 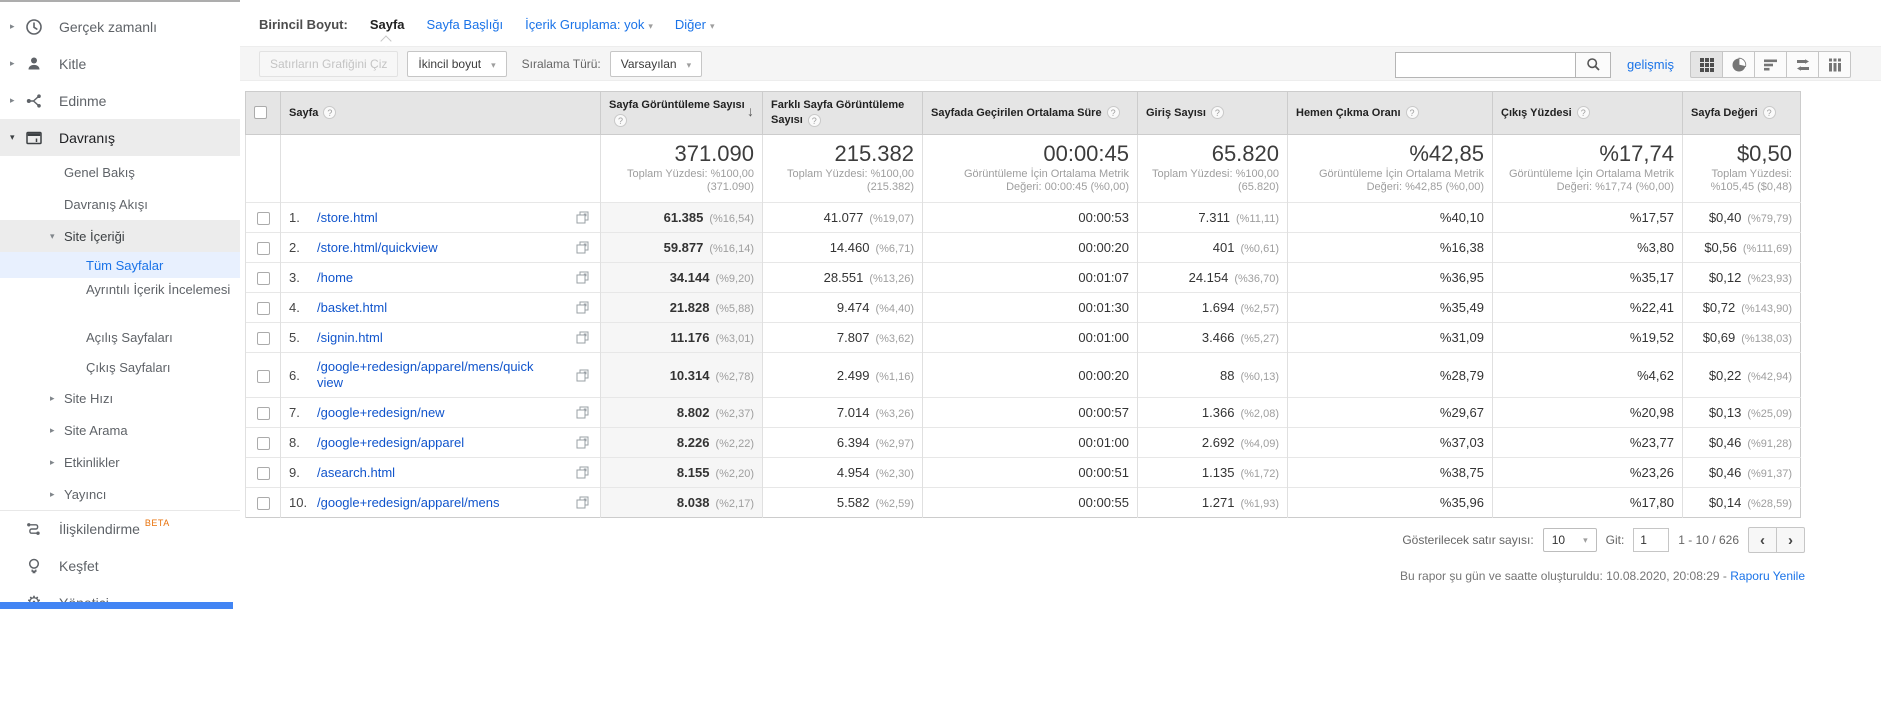 I want to click on sort-type-dropdown: Varsayılan ▾, so click(x=656, y=63).